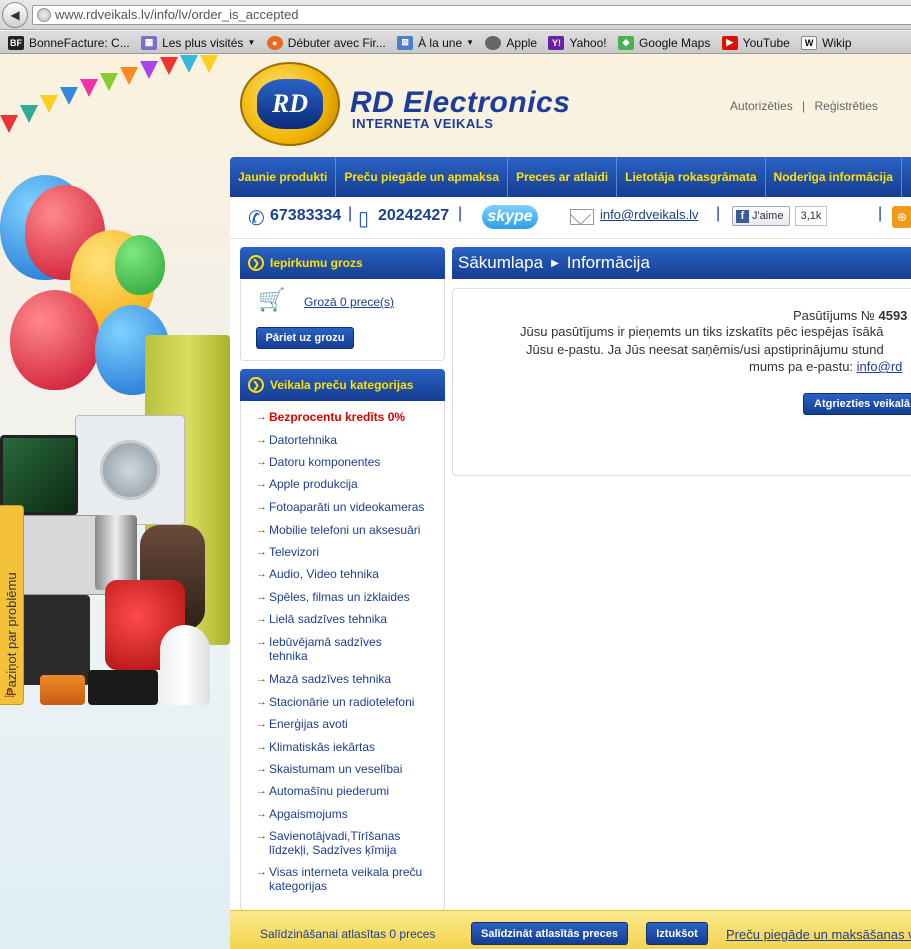 This screenshot has height=949, width=911. What do you see at coordinates (348, 552) in the screenshot?
I see `category-item: Televizori` at bounding box center [348, 552].